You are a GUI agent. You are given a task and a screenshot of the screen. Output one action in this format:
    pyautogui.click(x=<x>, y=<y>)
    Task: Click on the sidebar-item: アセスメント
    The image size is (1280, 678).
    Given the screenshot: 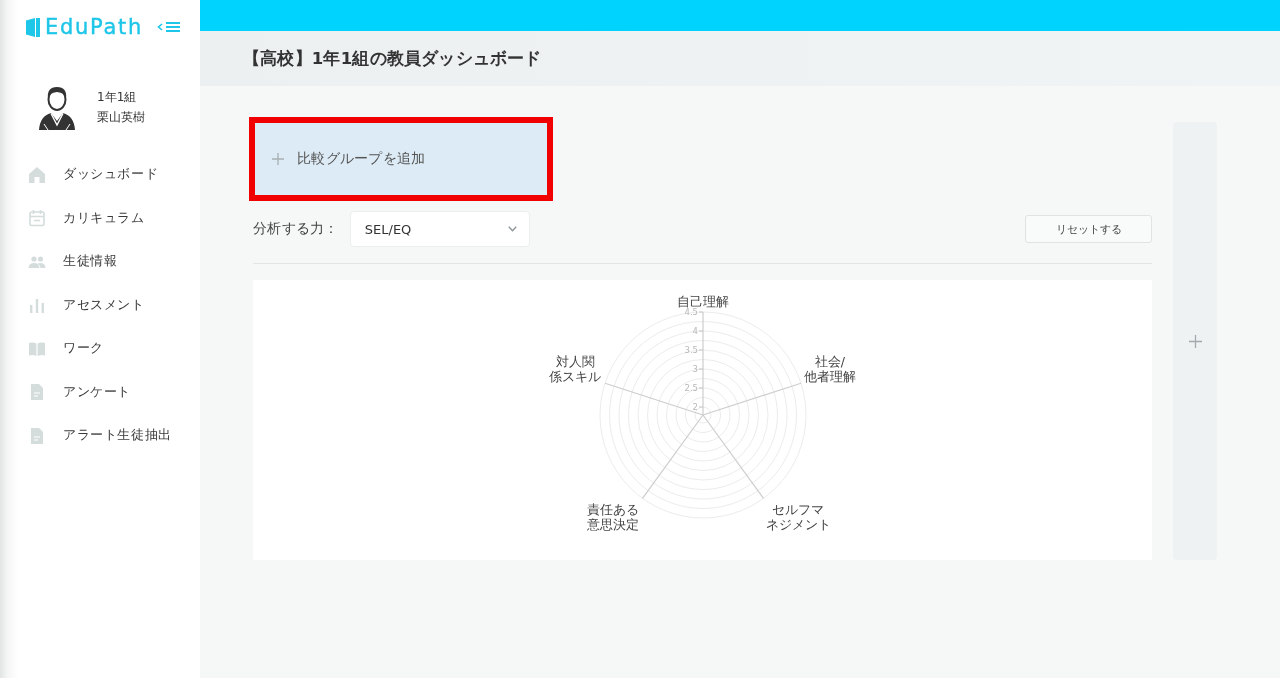 What is the action you would take?
    pyautogui.click(x=100, y=305)
    